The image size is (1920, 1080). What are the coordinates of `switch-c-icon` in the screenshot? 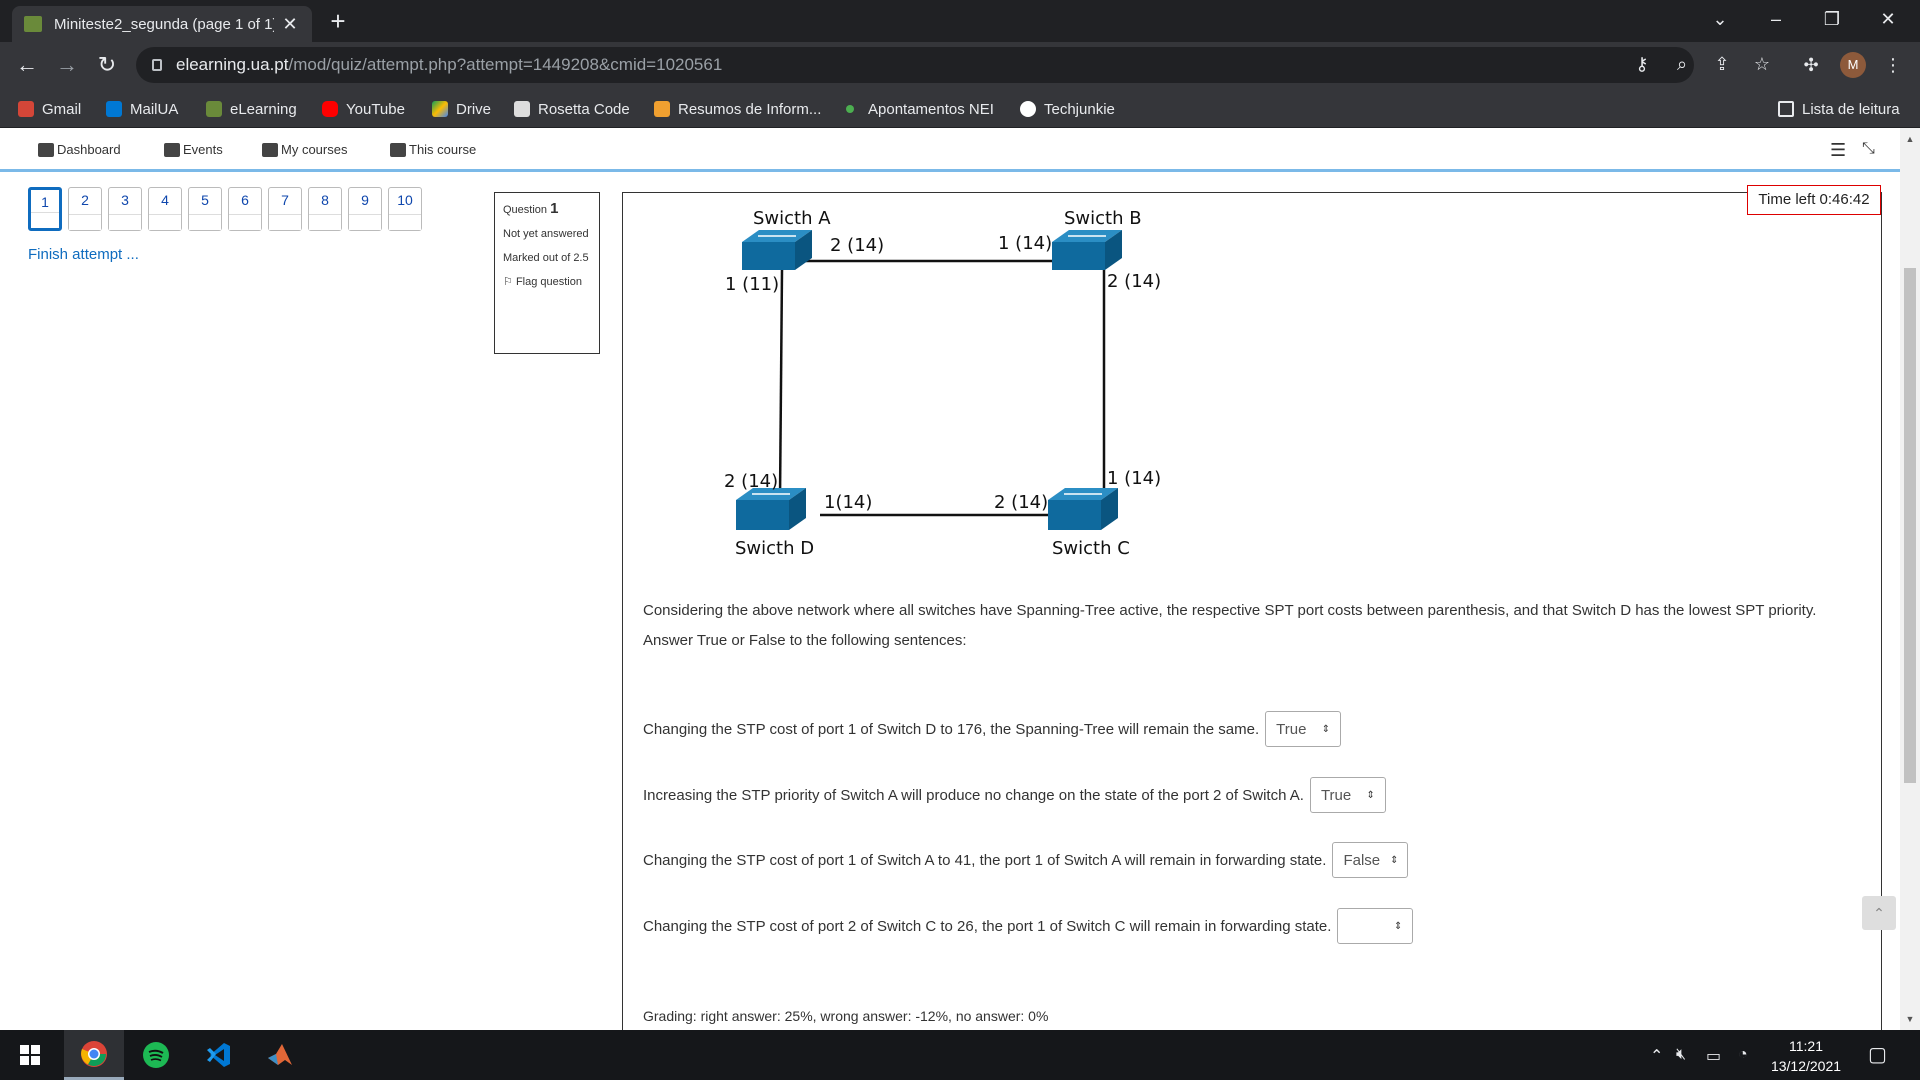 It's located at (1083, 509).